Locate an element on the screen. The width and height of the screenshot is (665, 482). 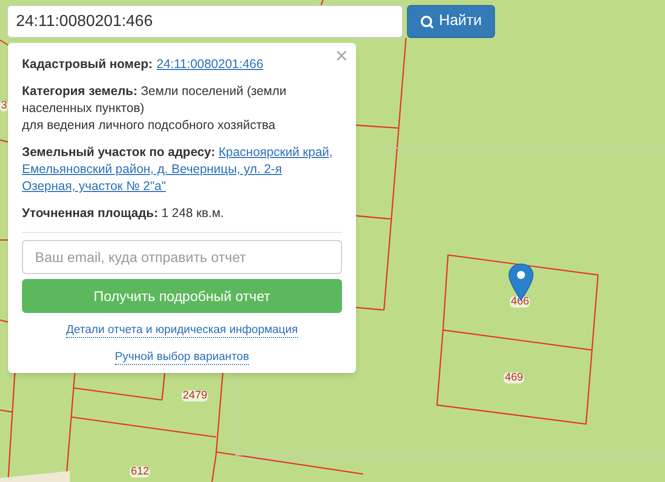
field-note: для ведения личного подсобного хозяйства is located at coordinates (149, 125).